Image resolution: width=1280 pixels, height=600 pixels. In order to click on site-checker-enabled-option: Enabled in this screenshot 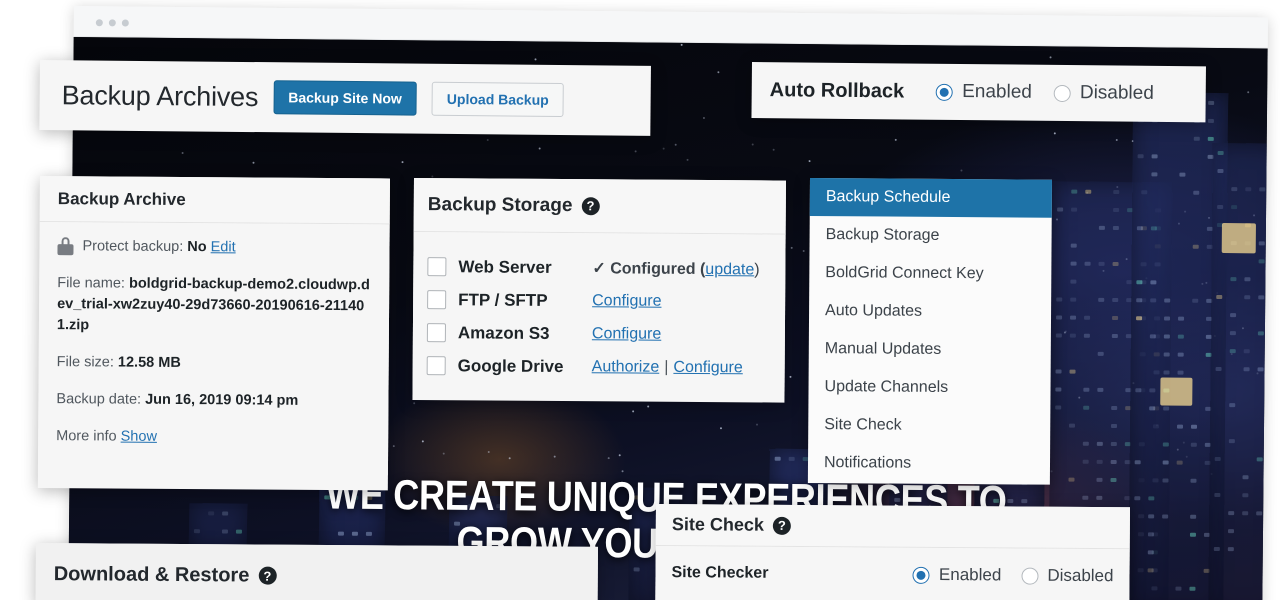, I will do `click(957, 575)`.